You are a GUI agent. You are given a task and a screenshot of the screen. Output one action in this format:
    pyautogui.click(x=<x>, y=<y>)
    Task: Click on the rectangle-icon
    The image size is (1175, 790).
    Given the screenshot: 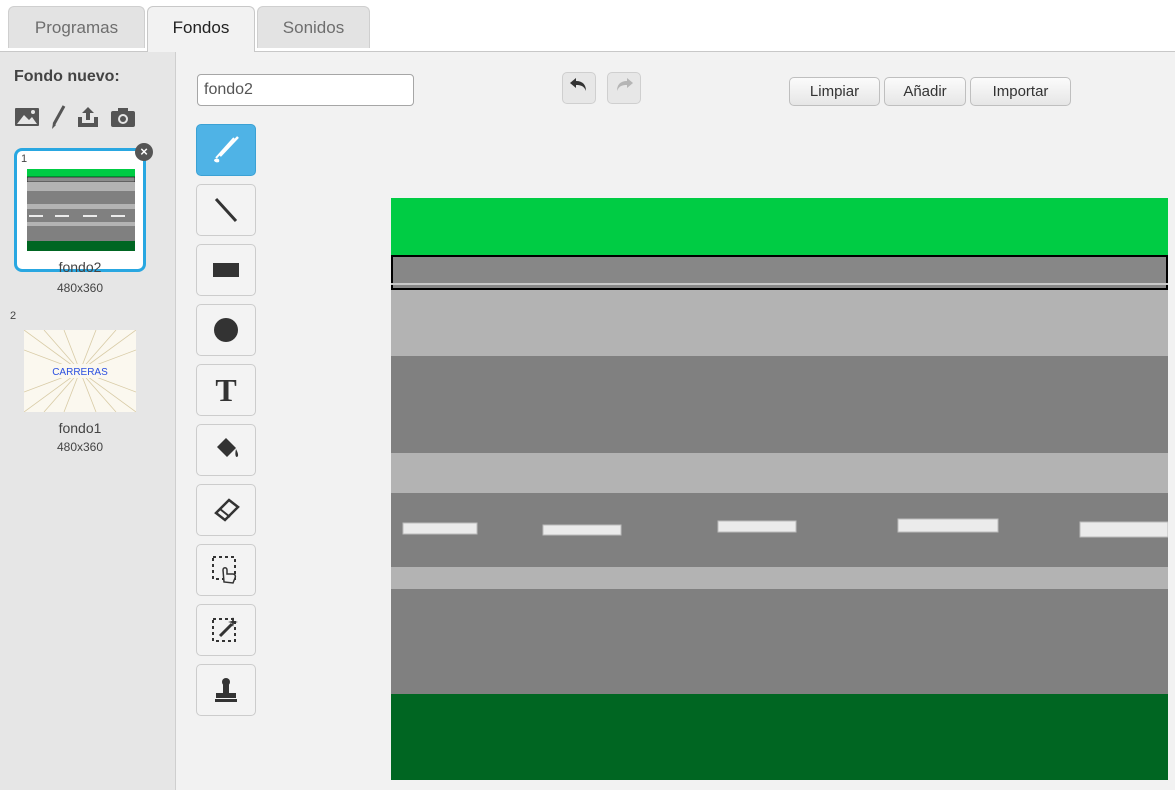 What is the action you would take?
    pyautogui.click(x=226, y=270)
    